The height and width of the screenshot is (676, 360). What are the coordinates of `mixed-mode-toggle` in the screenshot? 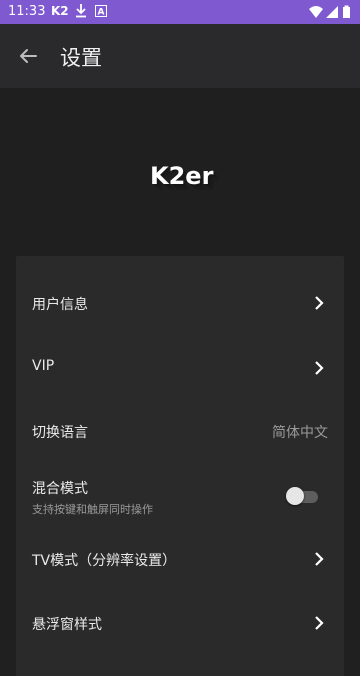 It's located at (303, 496).